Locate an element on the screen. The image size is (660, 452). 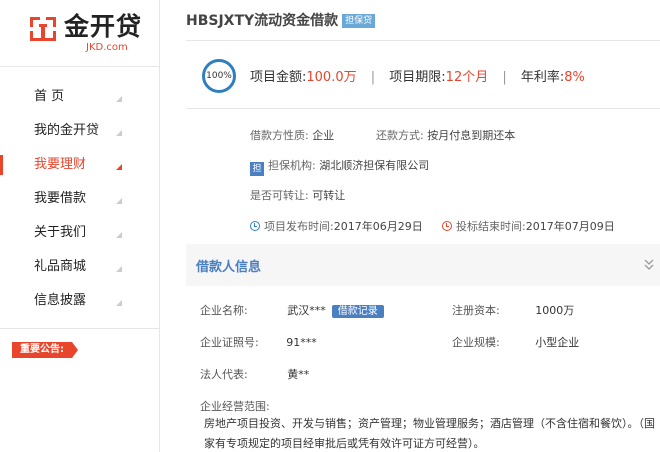
sidebar-item-about: 关于我们 is located at coordinates (79, 233).